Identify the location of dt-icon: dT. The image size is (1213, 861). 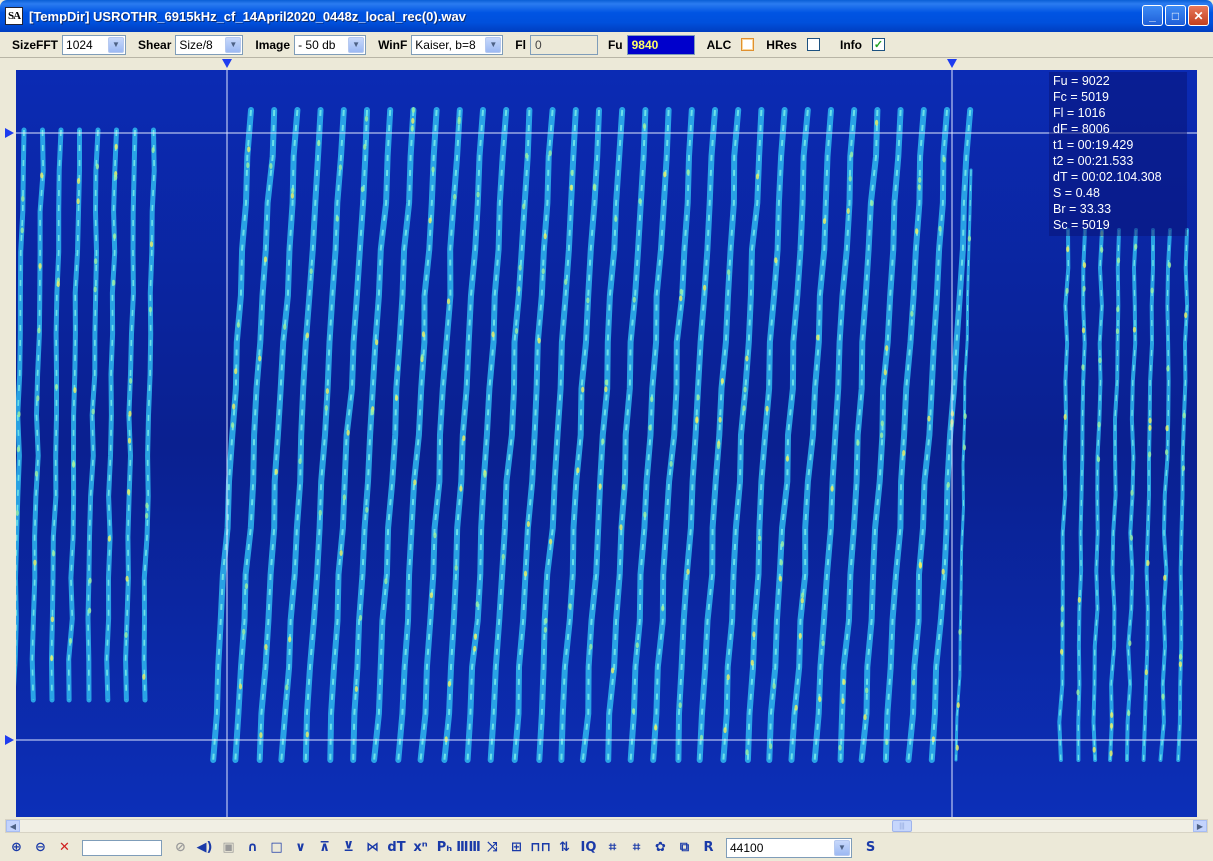
(396, 847).